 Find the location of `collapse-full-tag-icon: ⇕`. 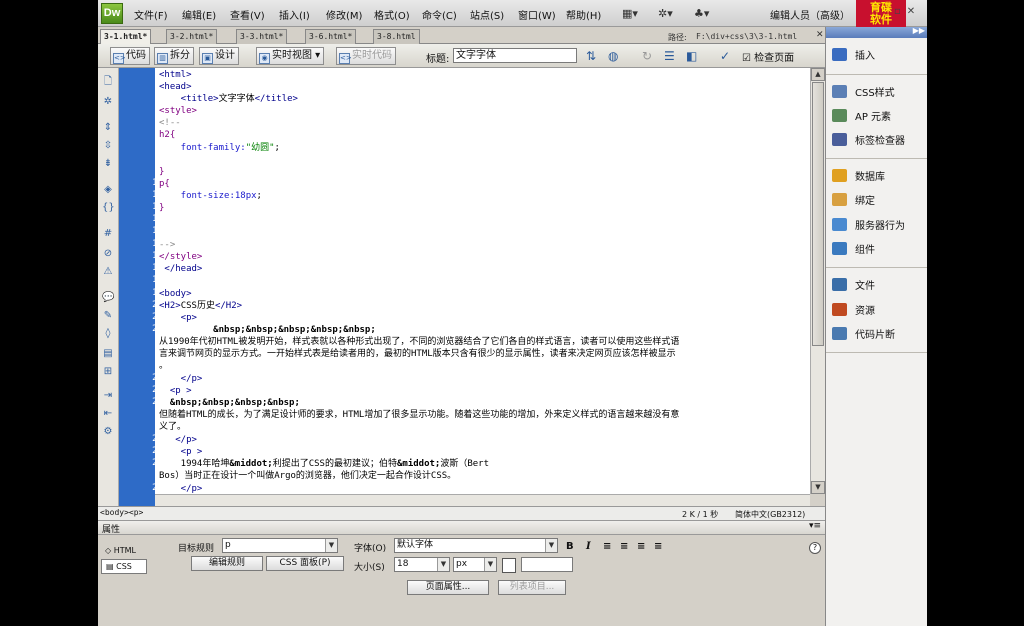

collapse-full-tag-icon: ⇕ is located at coordinates (108, 128).